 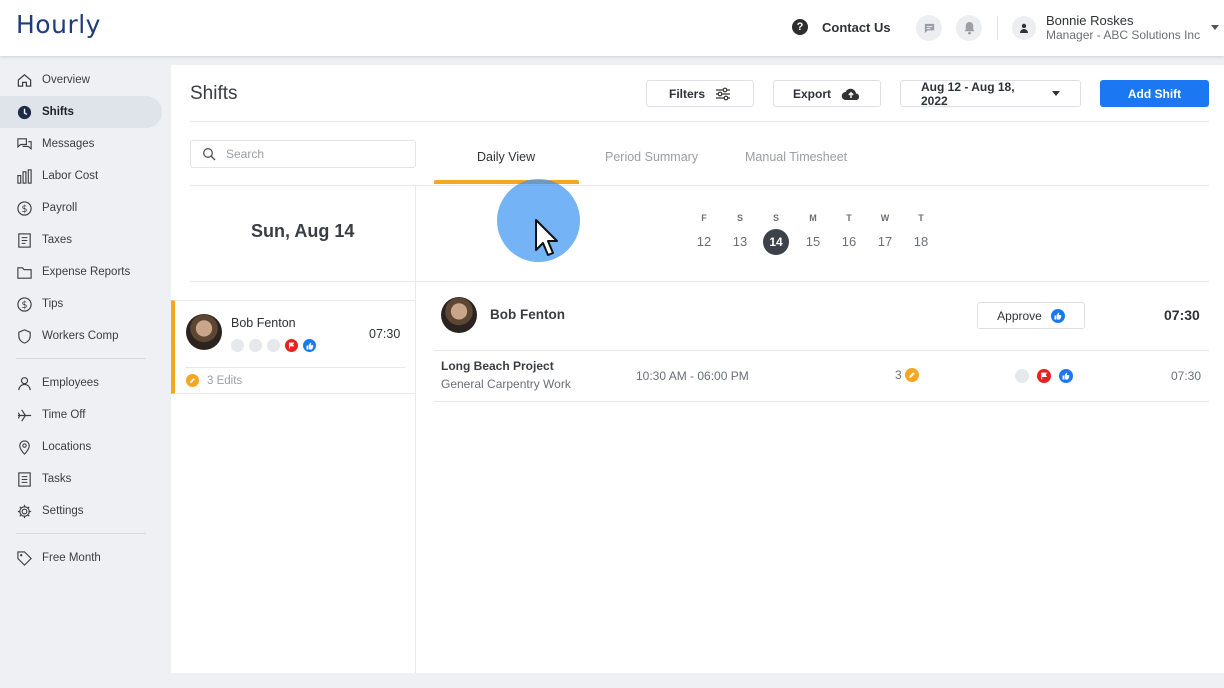 I want to click on sidebar-item-free-month: Free Month, so click(x=85, y=558).